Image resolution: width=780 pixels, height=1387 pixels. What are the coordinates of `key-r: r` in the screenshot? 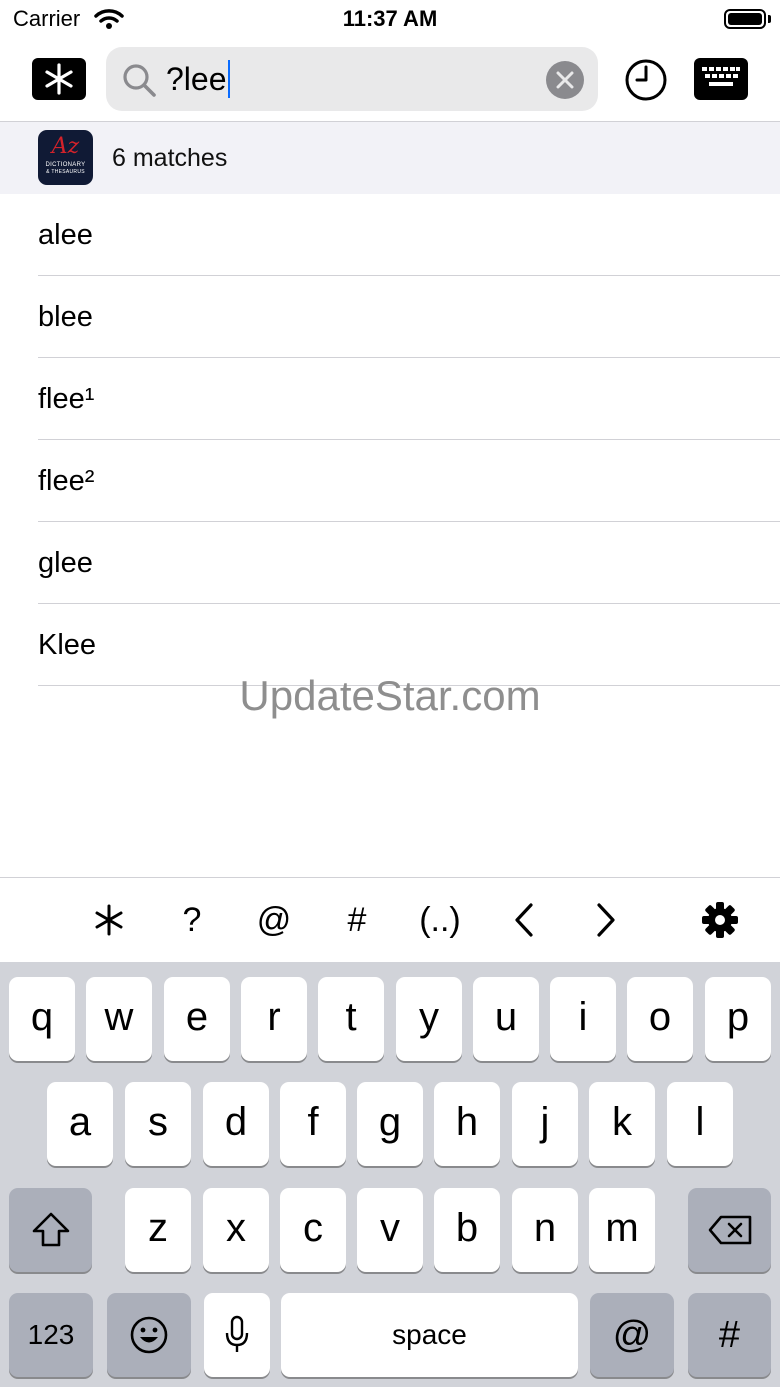 It's located at (274, 1019).